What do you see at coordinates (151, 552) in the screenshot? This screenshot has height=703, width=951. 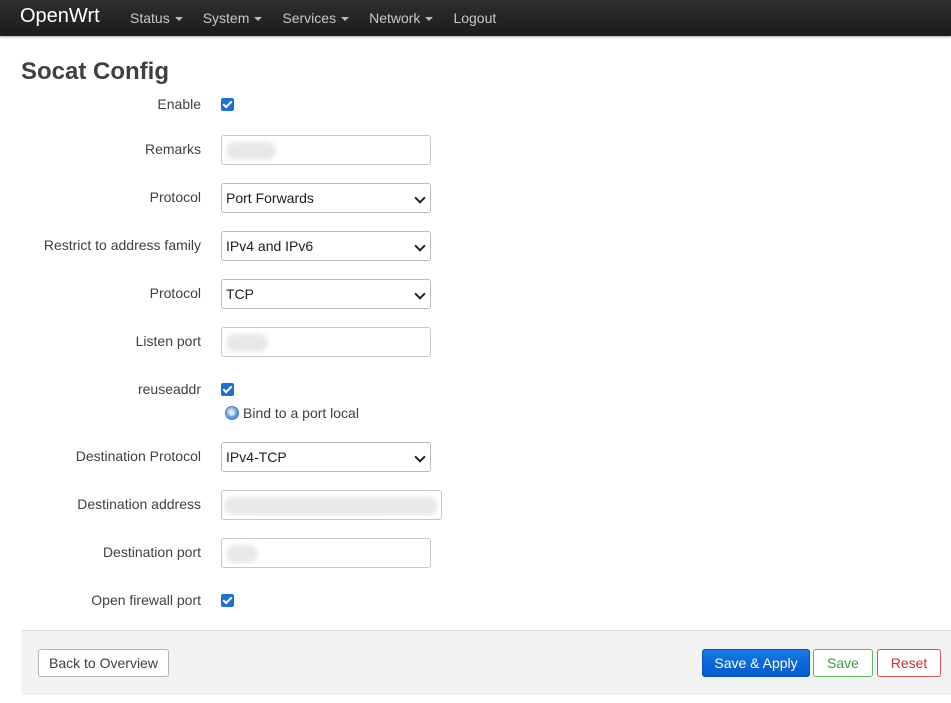 I see `dest-port-label: Destination port` at bounding box center [151, 552].